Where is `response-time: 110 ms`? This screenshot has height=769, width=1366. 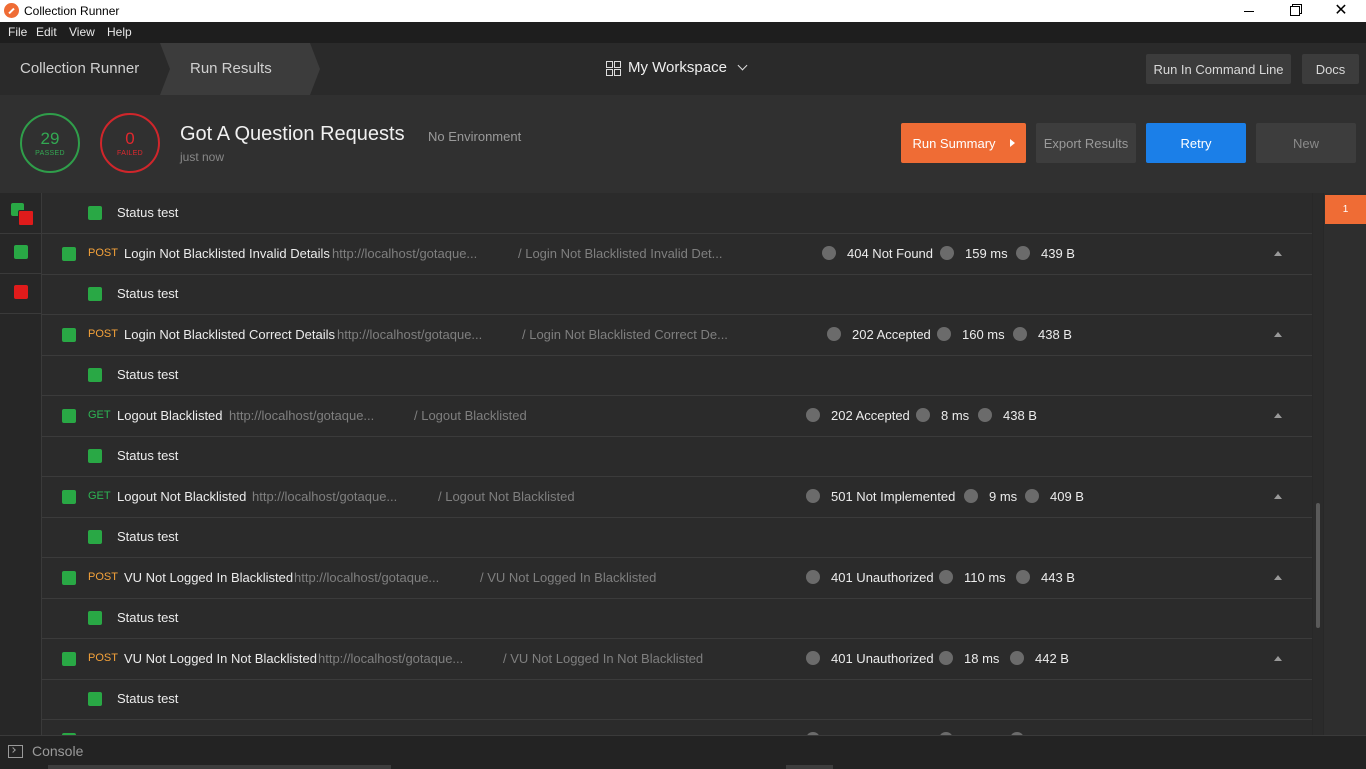 response-time: 110 ms is located at coordinates (985, 577).